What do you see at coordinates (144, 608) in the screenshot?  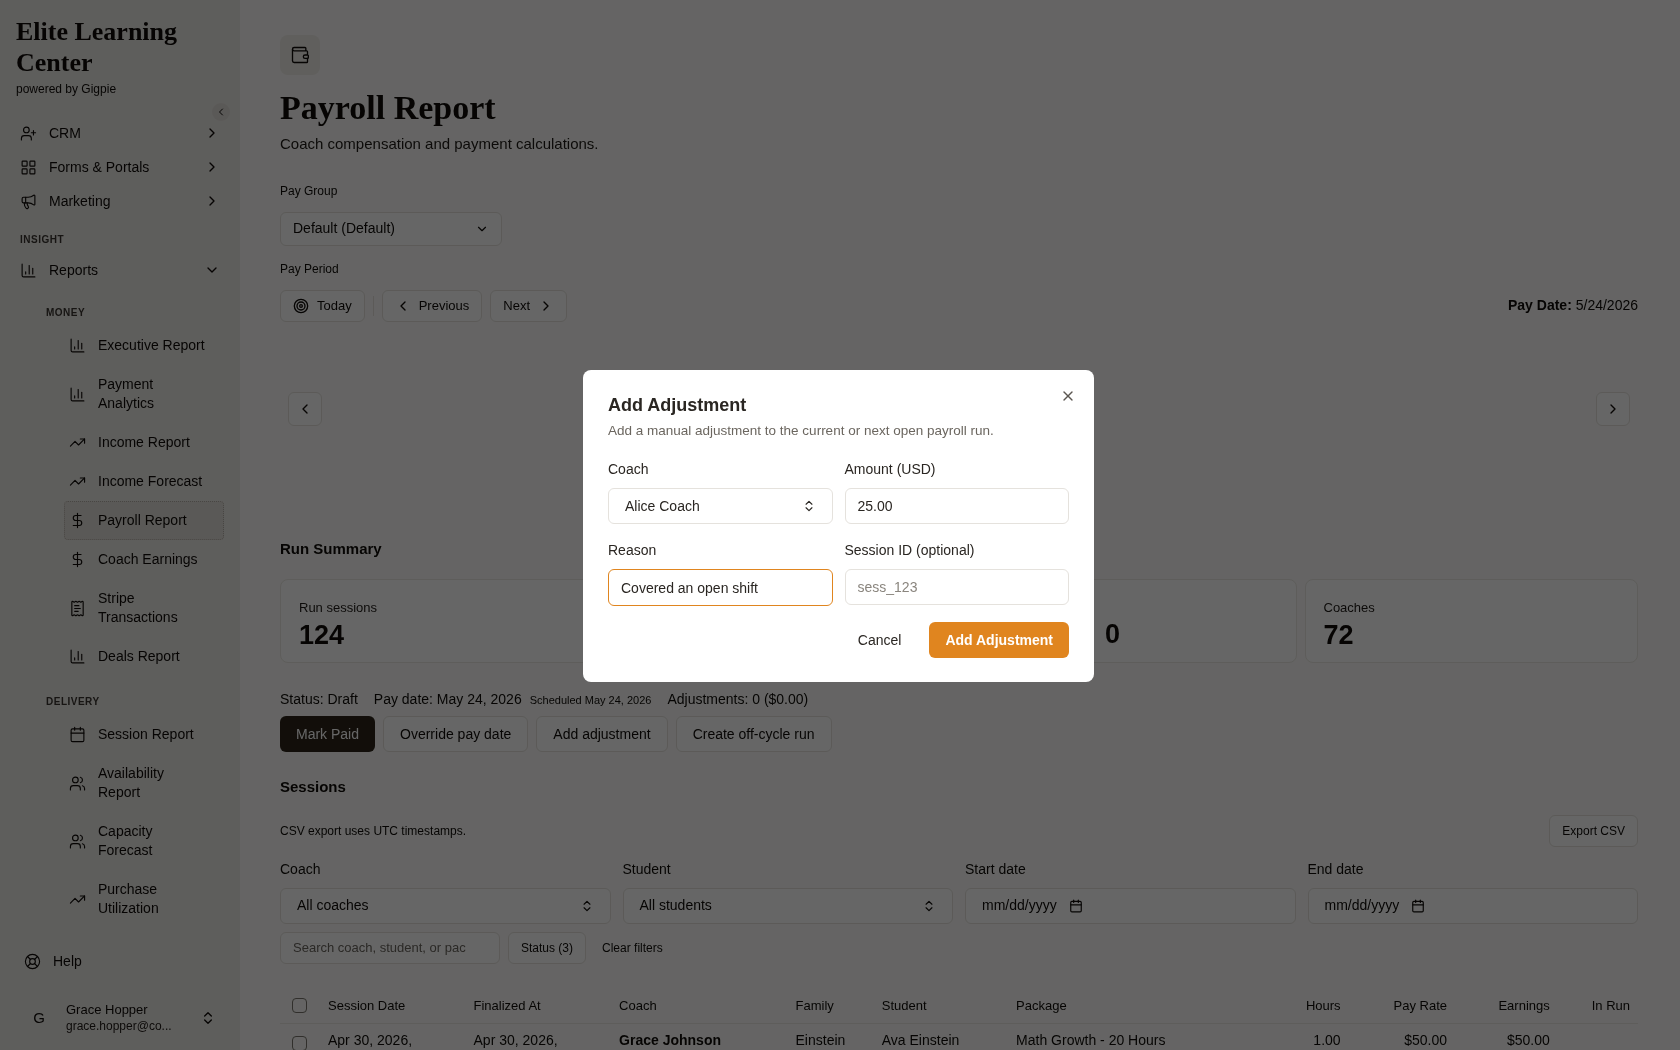 I see `nav-subitem: Stripe Transactions` at bounding box center [144, 608].